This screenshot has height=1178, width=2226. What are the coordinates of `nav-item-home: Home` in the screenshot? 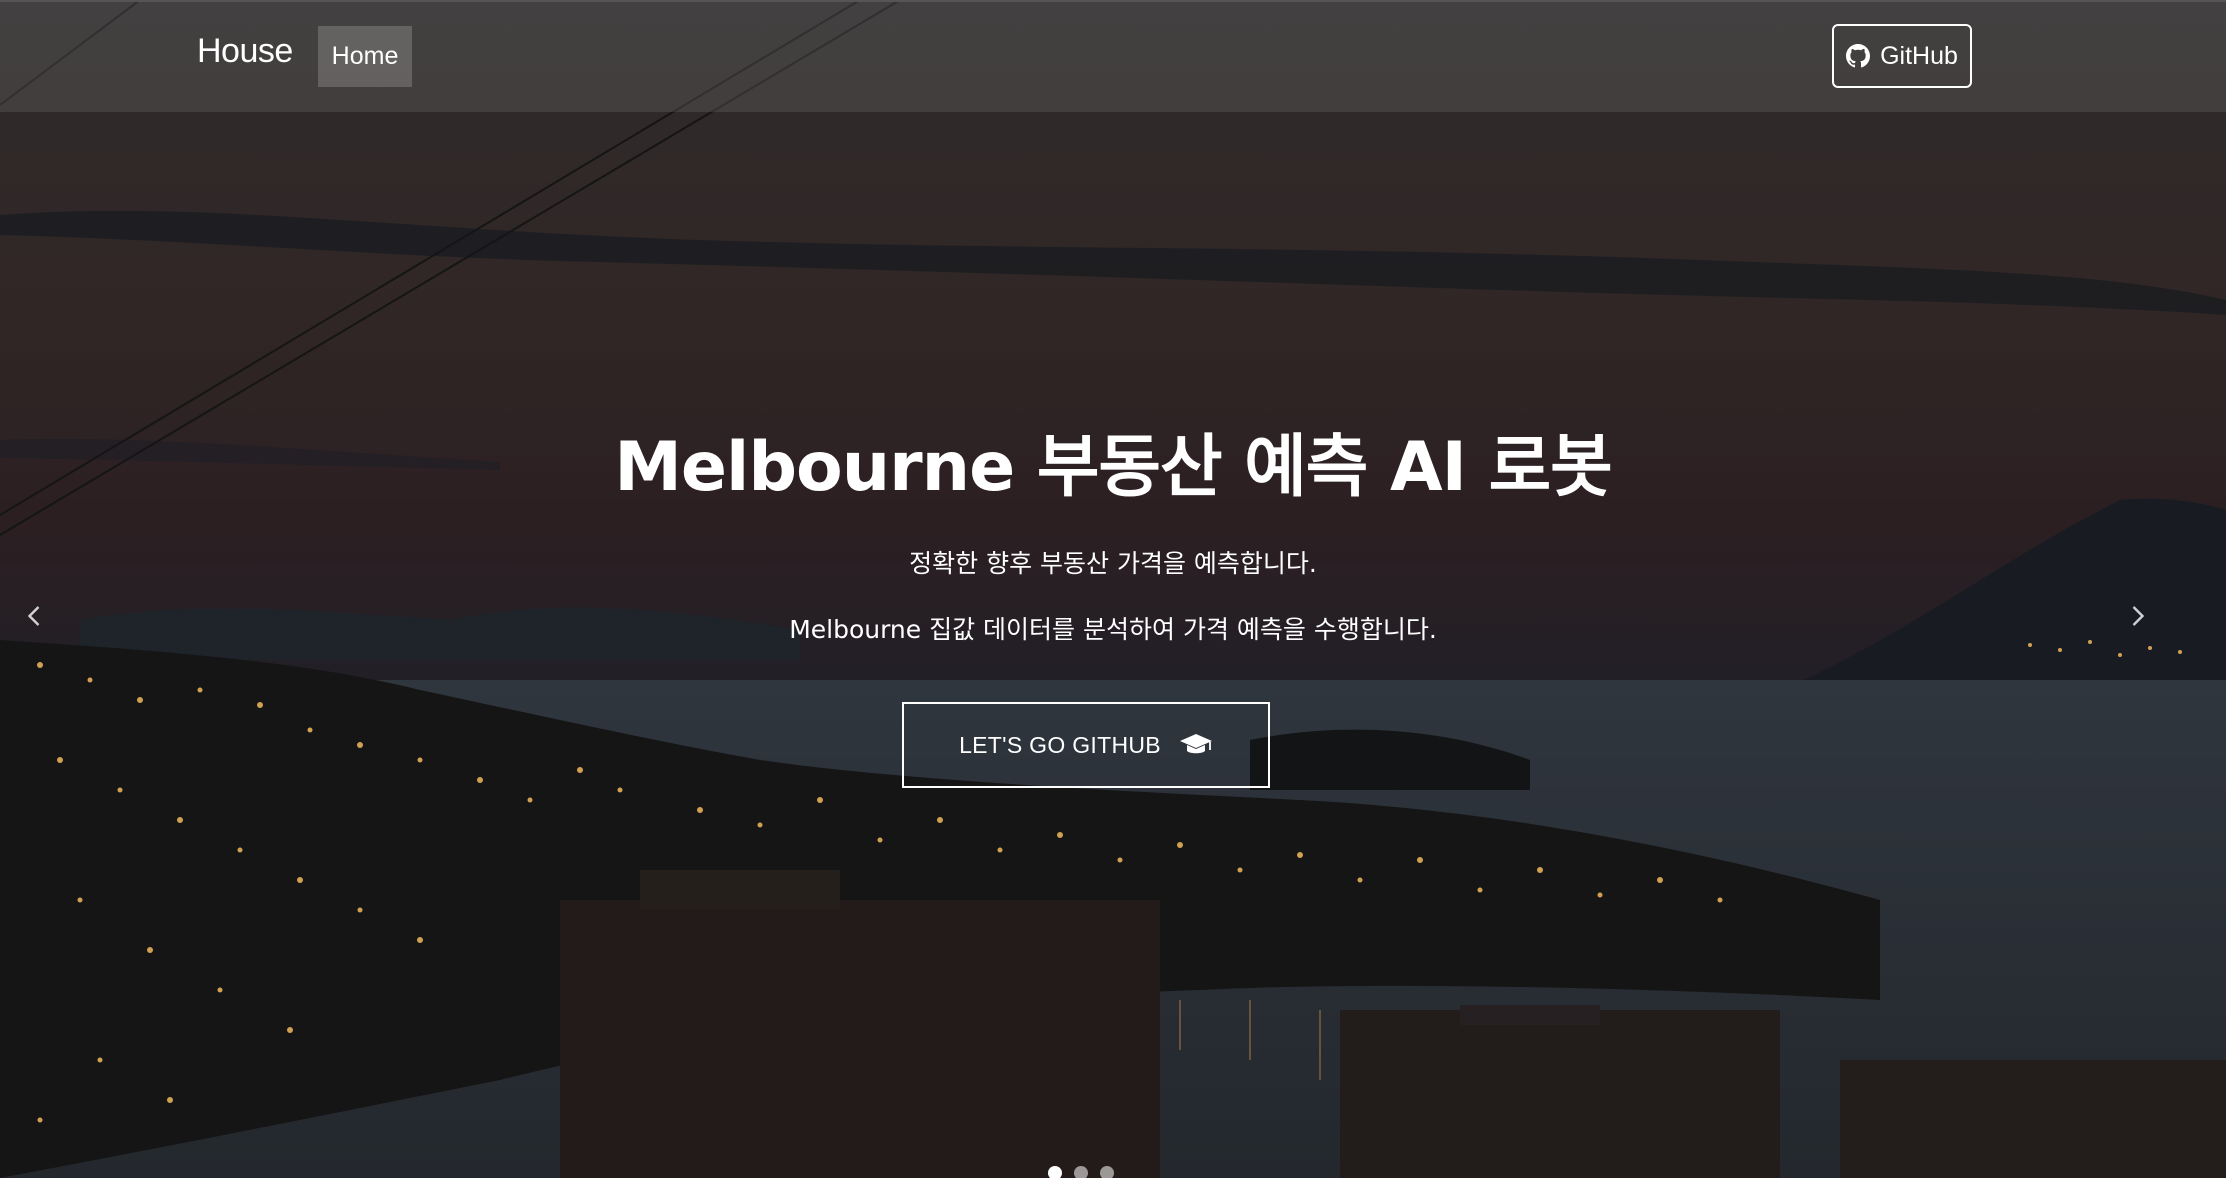 It's located at (365, 56).